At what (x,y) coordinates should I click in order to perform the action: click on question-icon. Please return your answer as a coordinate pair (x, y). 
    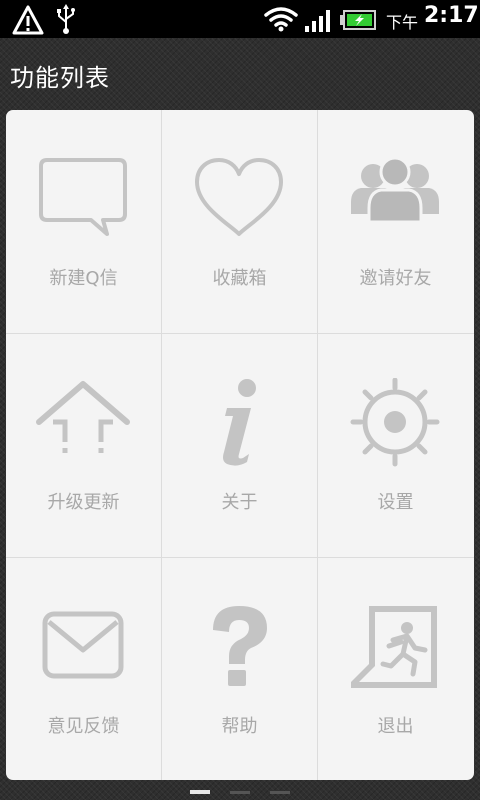
    Looking at the image, I should click on (240, 646).